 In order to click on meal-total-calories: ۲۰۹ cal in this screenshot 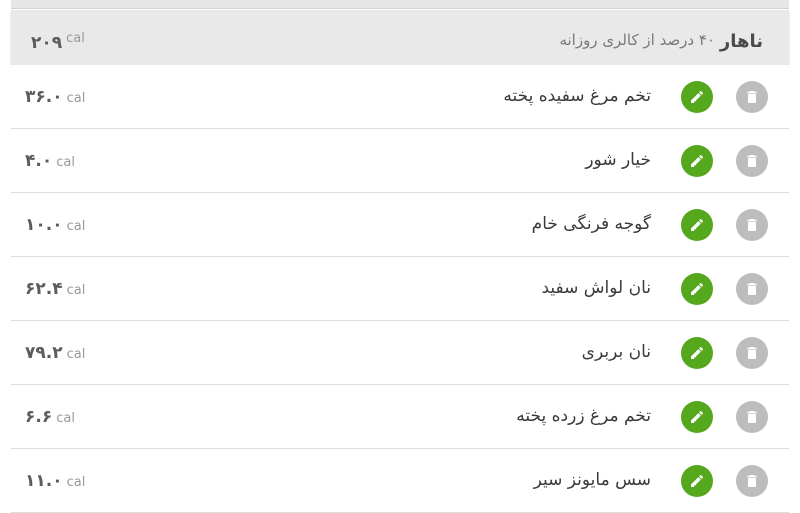, I will do `click(58, 42)`.